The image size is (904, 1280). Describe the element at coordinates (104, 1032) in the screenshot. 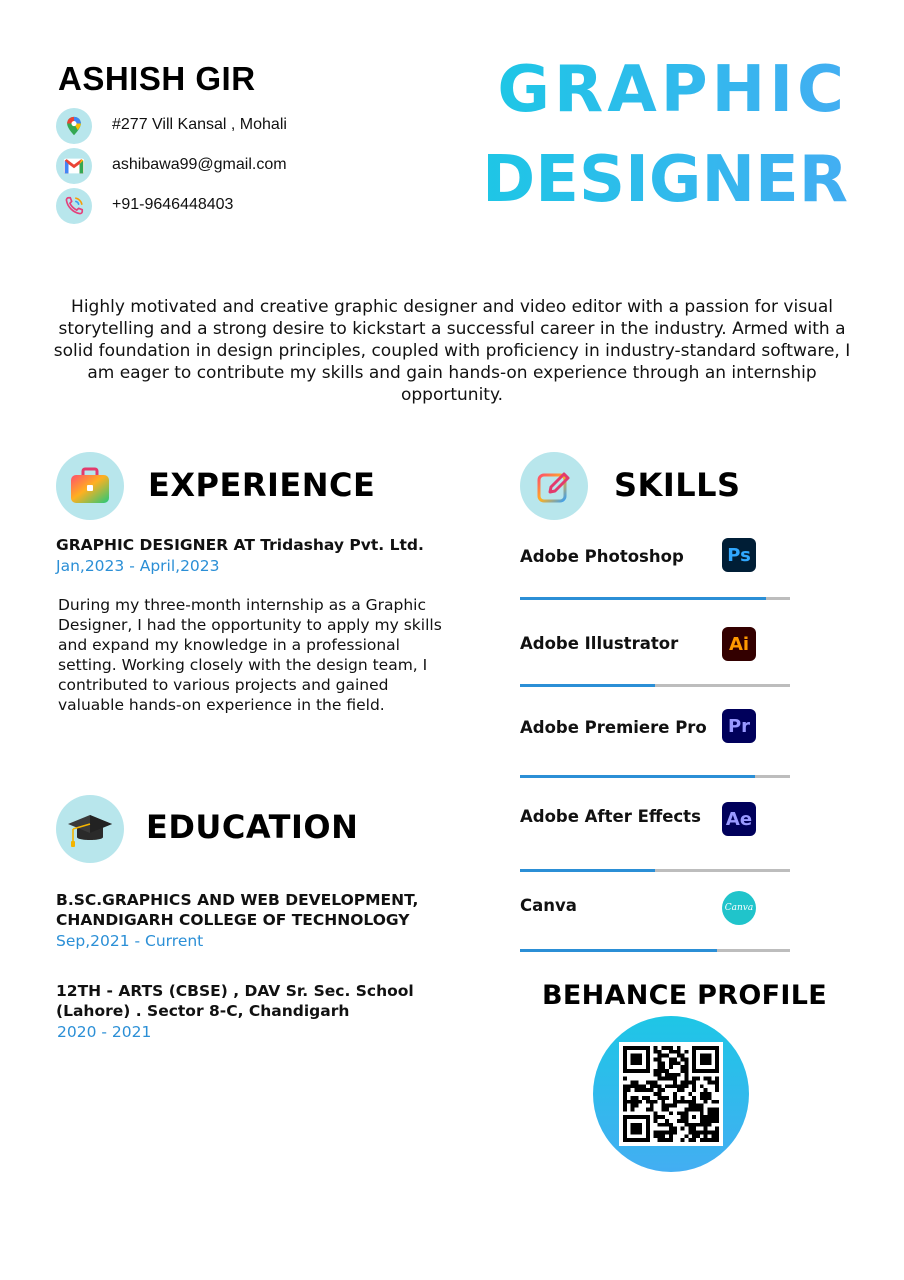

I see `degree-2-dates: 2020 - 2021` at that location.